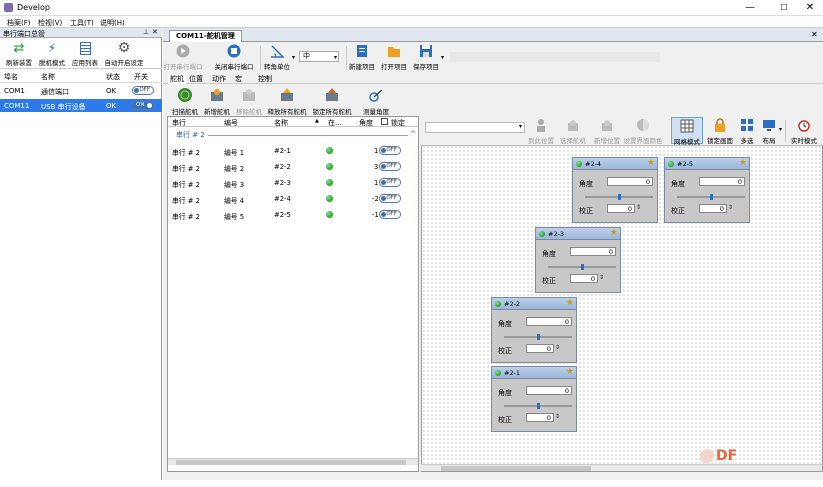  I want to click on col-number: 编号, so click(231, 123).